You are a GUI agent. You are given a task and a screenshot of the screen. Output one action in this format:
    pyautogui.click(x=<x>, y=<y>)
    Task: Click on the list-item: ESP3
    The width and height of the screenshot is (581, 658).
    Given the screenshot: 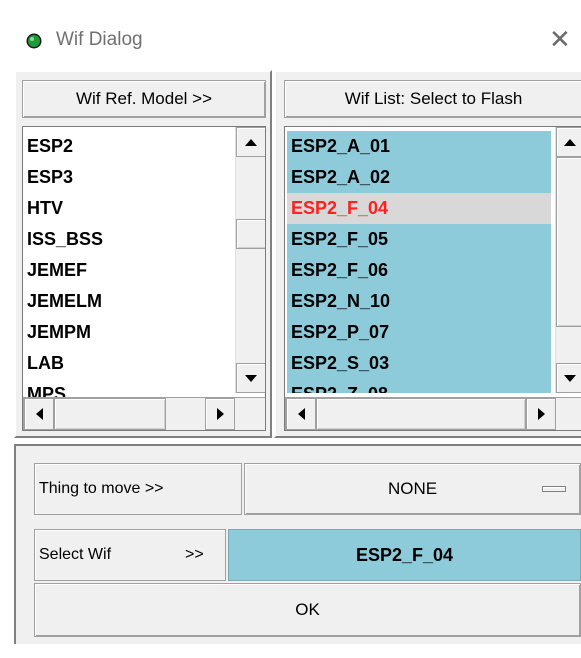 What is the action you would take?
    pyautogui.click(x=50, y=177)
    